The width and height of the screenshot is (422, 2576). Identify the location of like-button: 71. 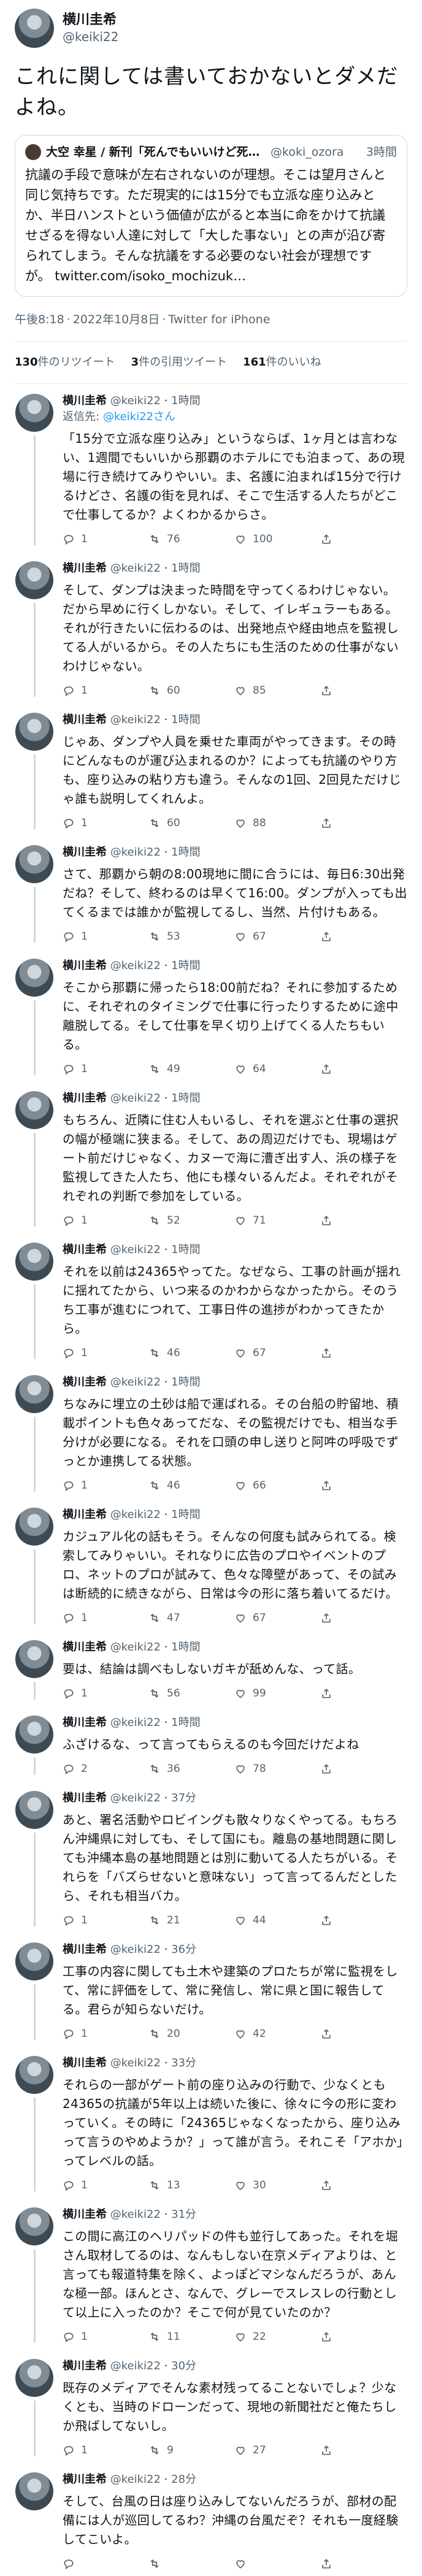
(277, 1220).